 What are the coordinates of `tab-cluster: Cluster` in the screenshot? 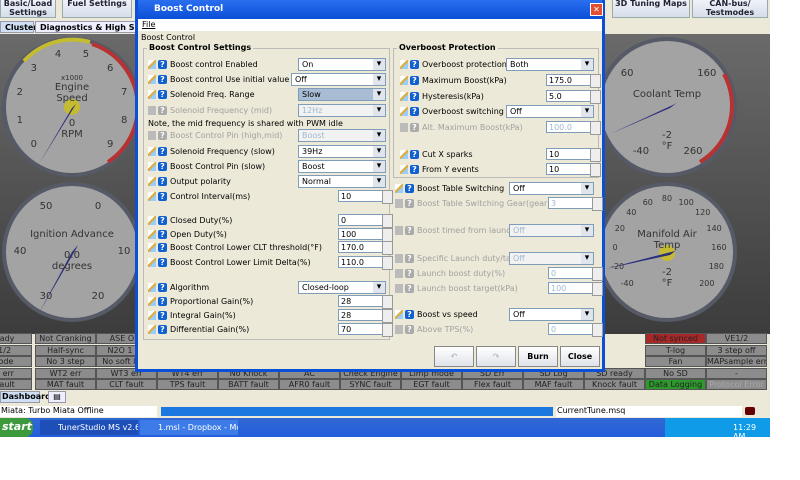 It's located at (18, 27).